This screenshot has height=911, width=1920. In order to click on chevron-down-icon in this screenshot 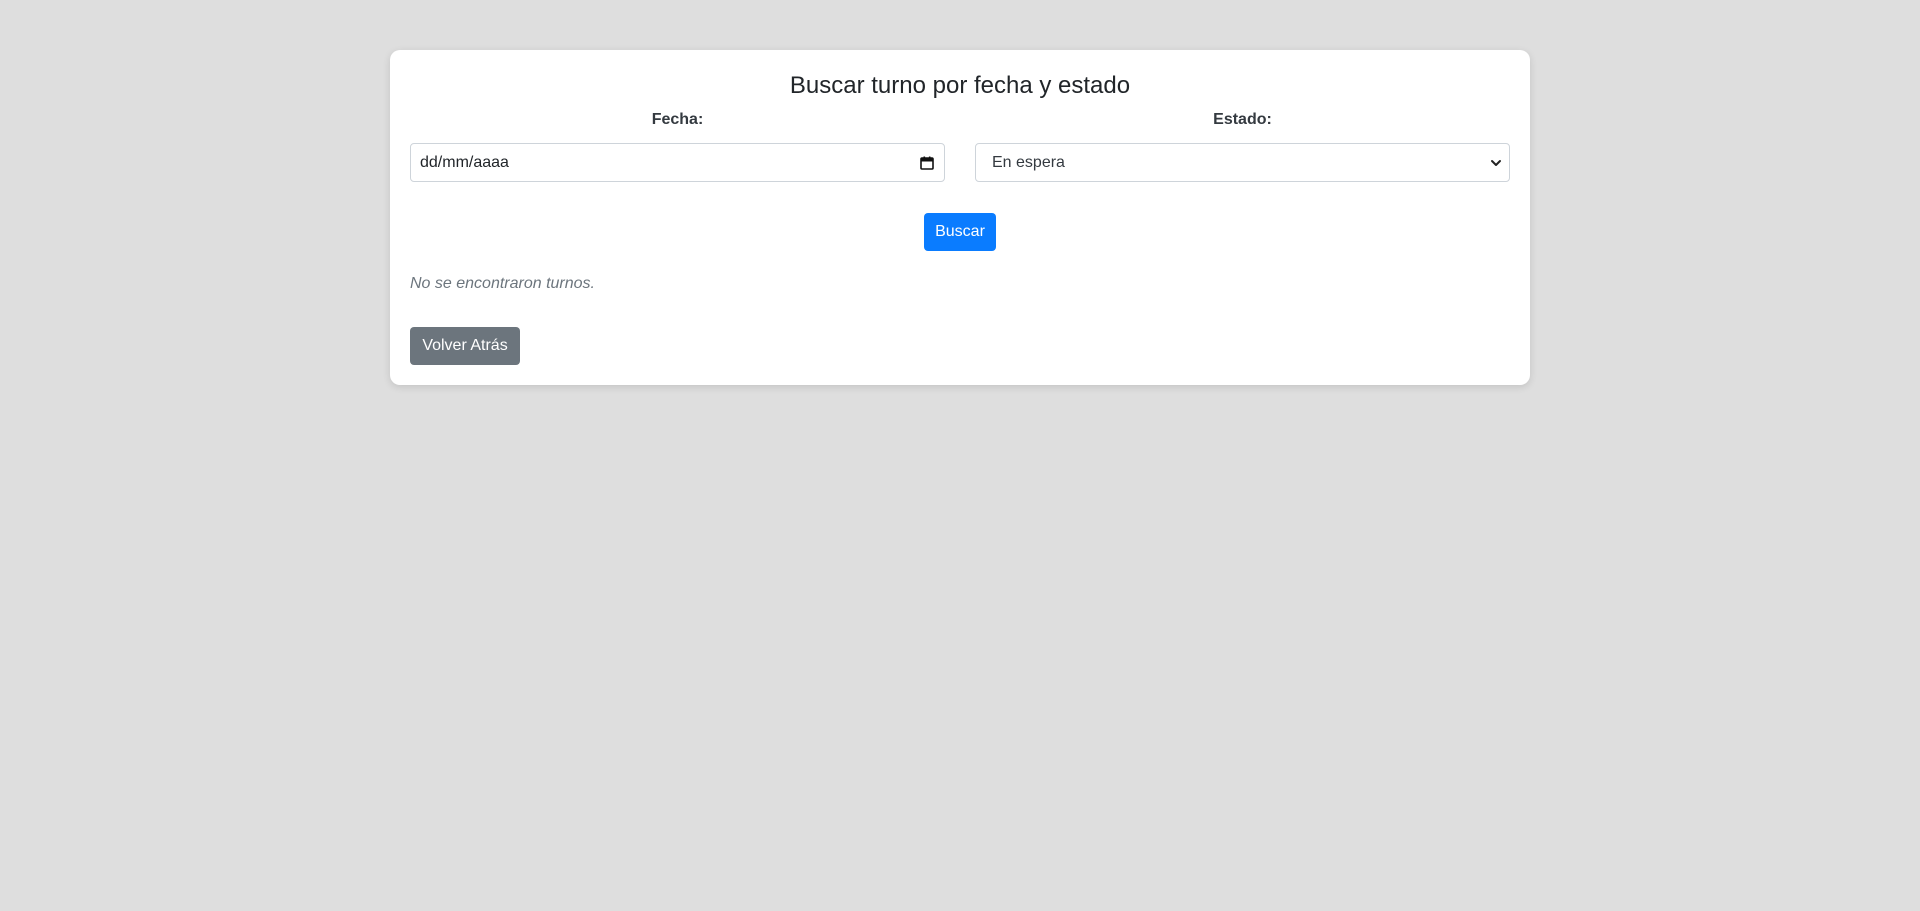, I will do `click(1496, 163)`.